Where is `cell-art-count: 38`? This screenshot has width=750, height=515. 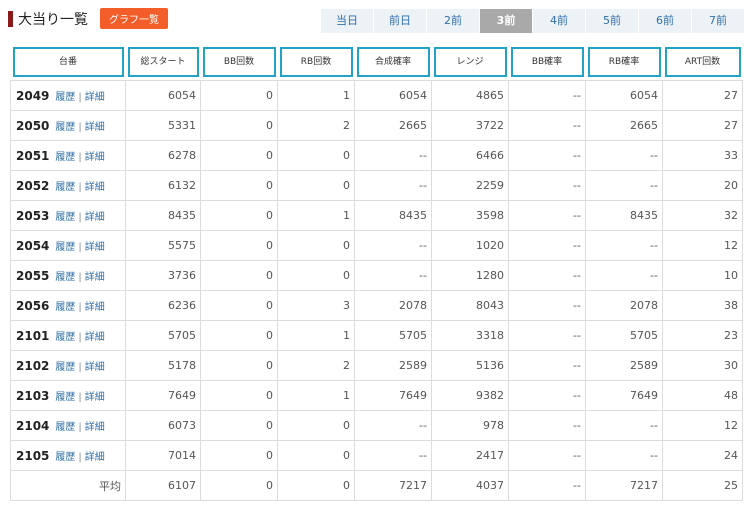 cell-art-count: 38 is located at coordinates (702, 305).